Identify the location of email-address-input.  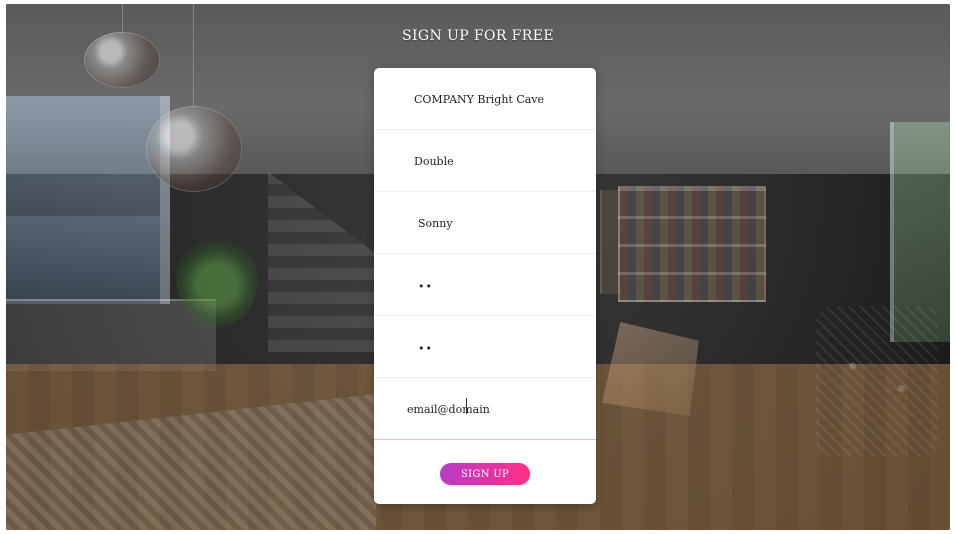
(491, 409).